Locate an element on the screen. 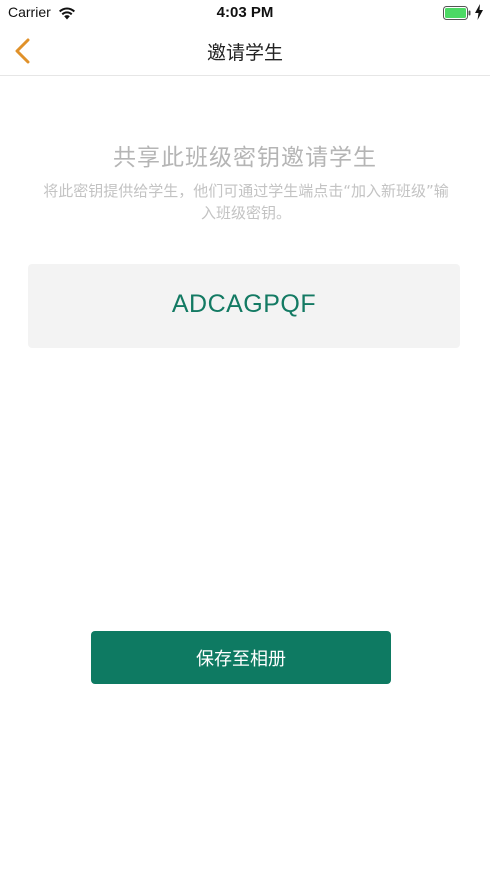 The height and width of the screenshot is (876, 490). save-to-album-button: 保存至相册 is located at coordinates (241, 657).